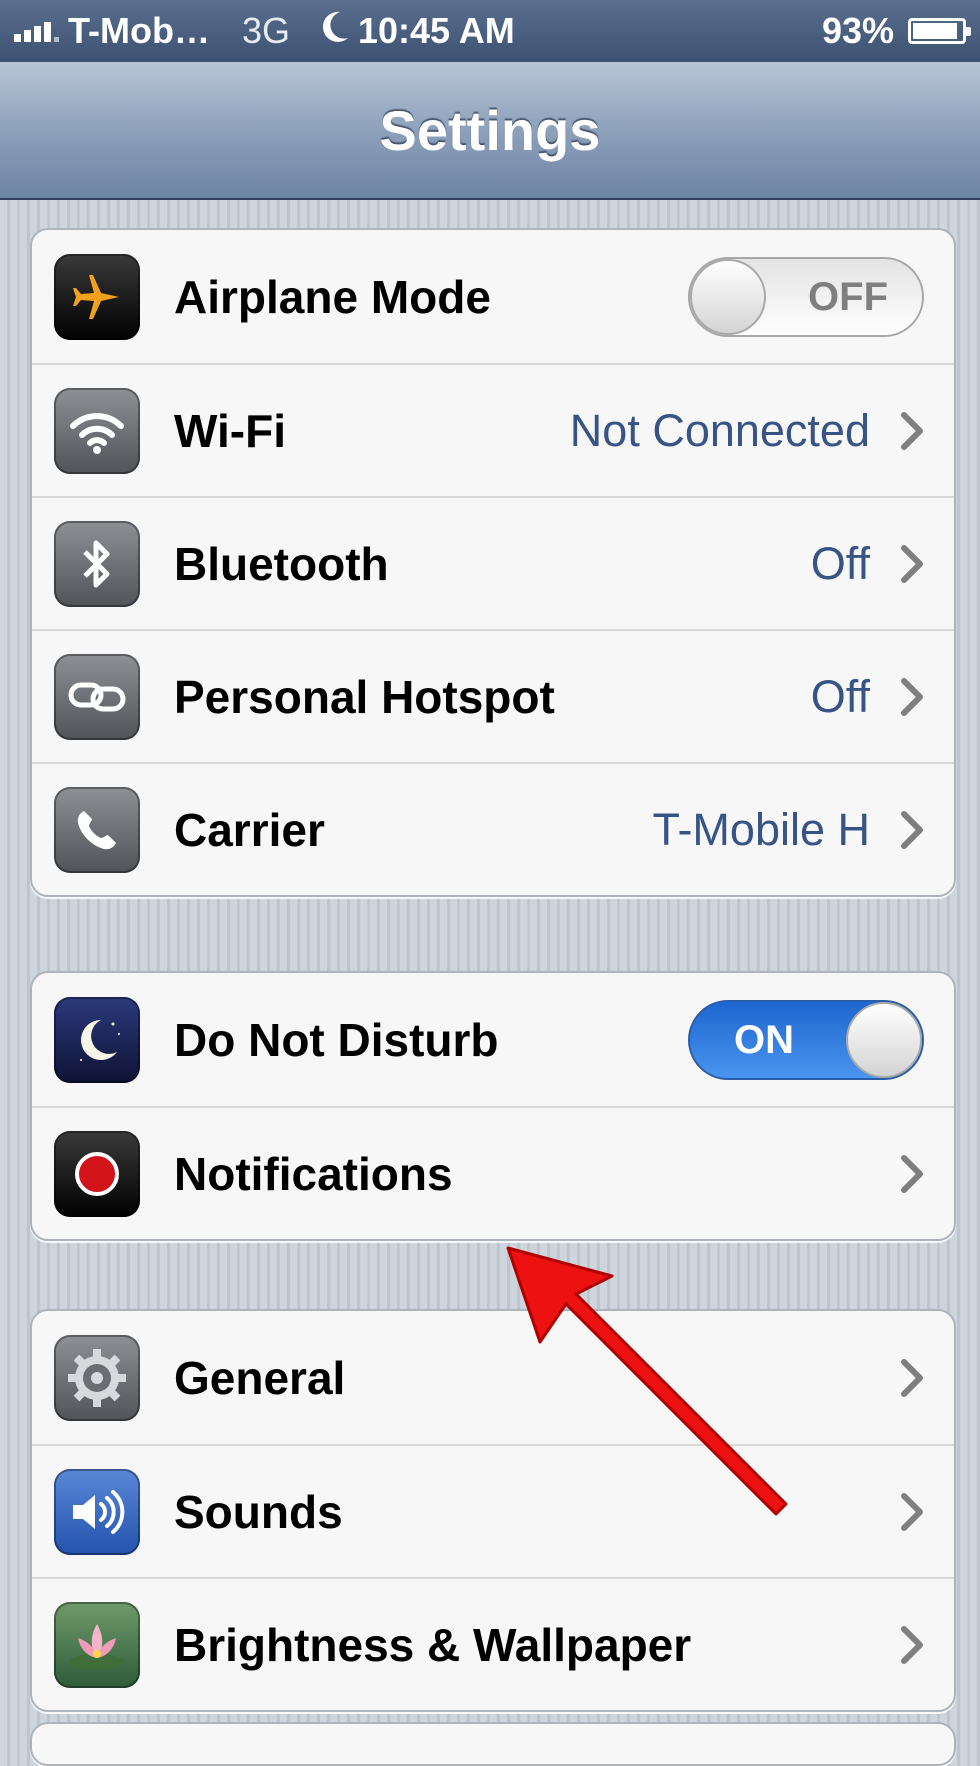 The width and height of the screenshot is (980, 1766). Describe the element at coordinates (840, 563) in the screenshot. I see `bluetooth-status: Off` at that location.